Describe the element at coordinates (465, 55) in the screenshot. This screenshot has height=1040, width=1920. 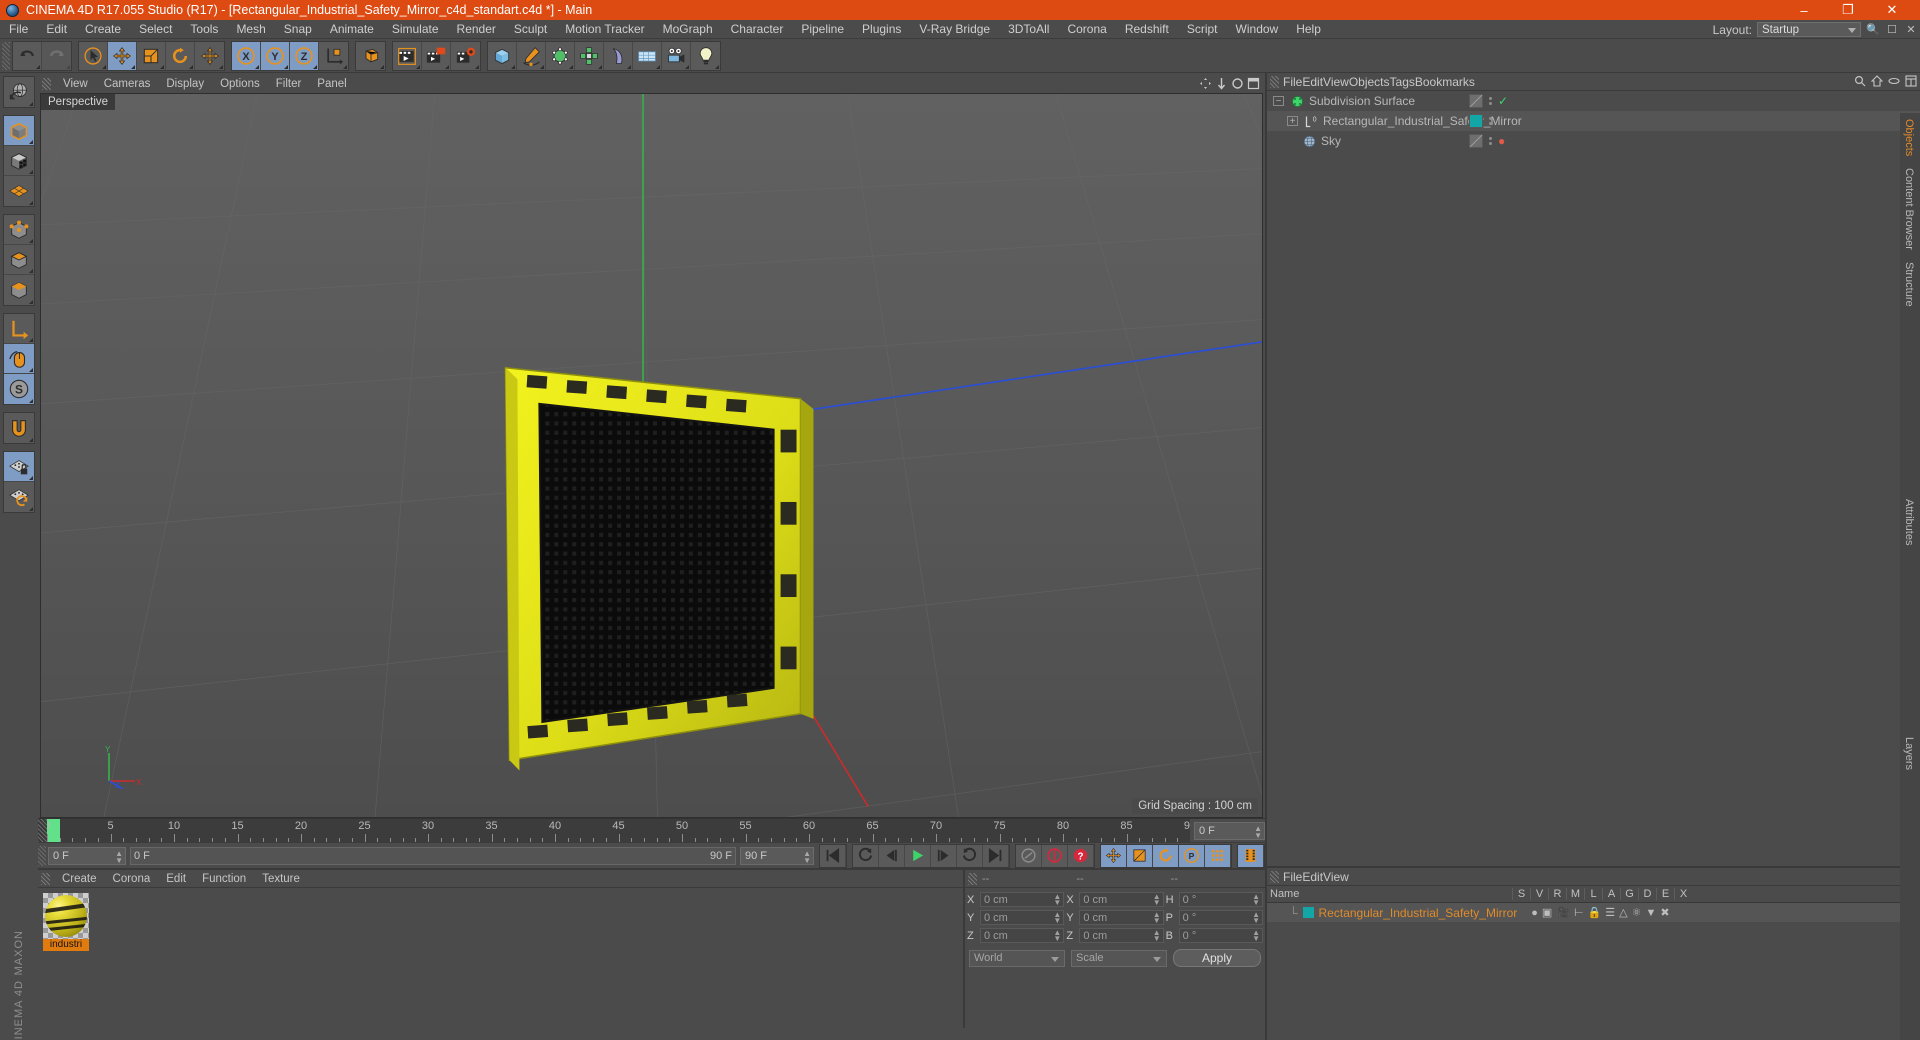
I see `render-settings-button` at that location.